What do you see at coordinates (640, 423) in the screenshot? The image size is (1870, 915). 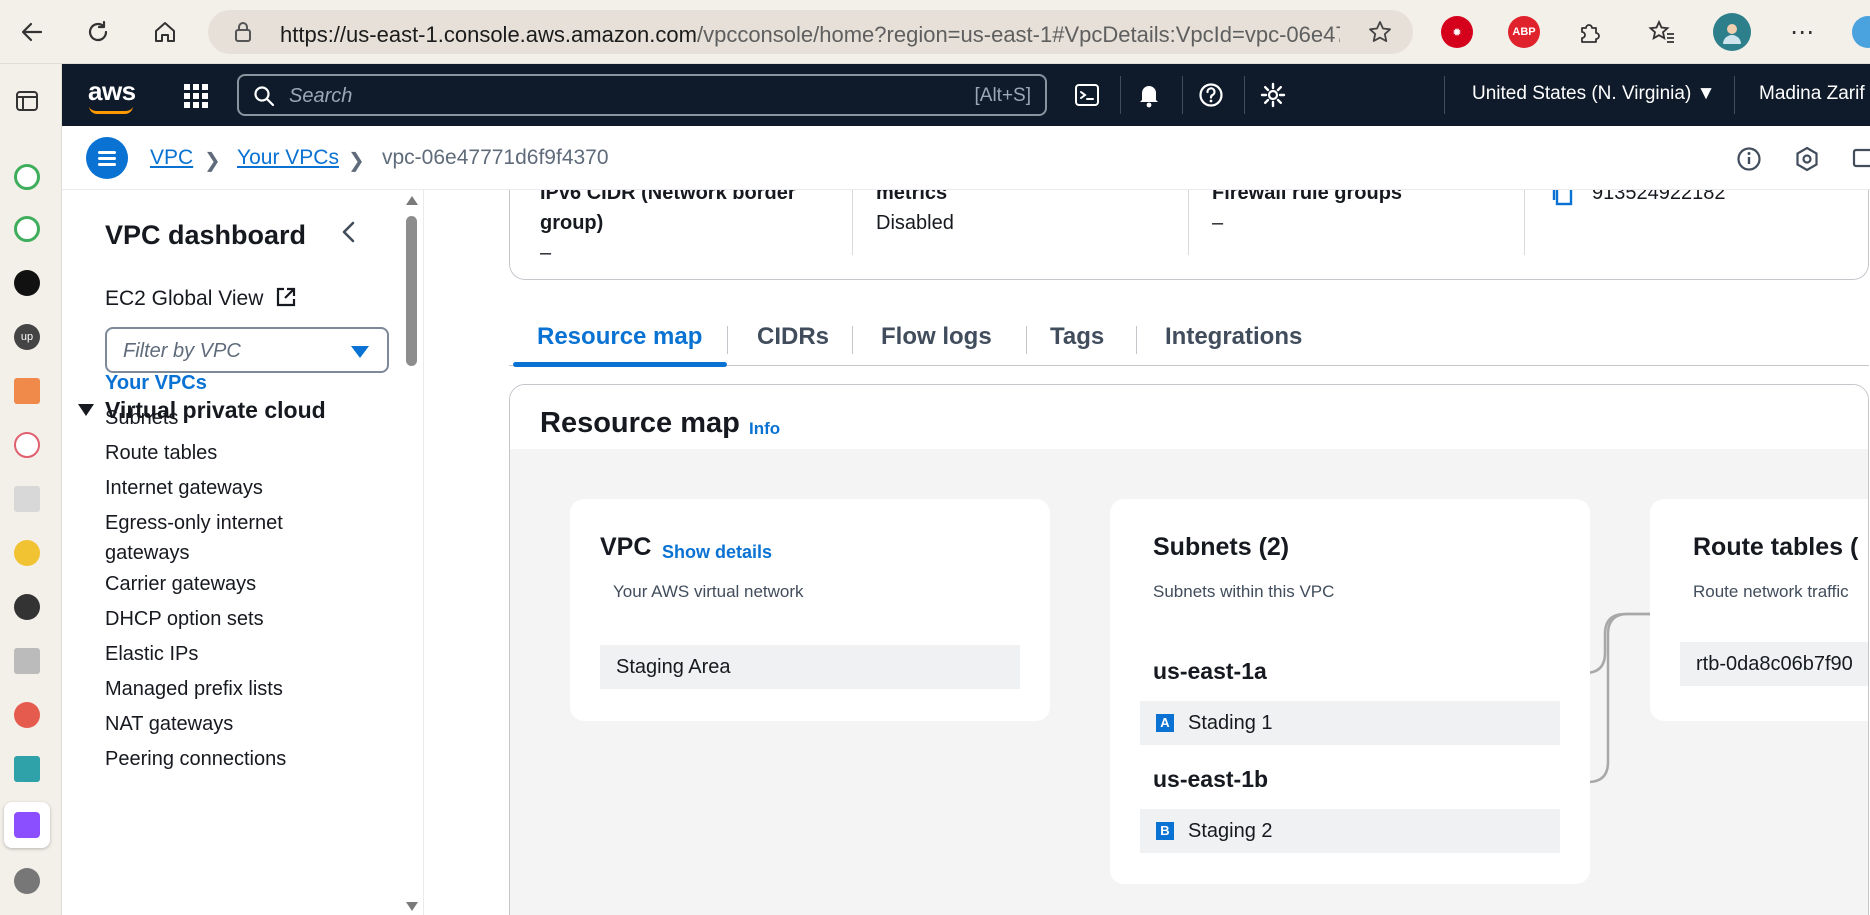 I see `resource-map-title: Resource map` at bounding box center [640, 423].